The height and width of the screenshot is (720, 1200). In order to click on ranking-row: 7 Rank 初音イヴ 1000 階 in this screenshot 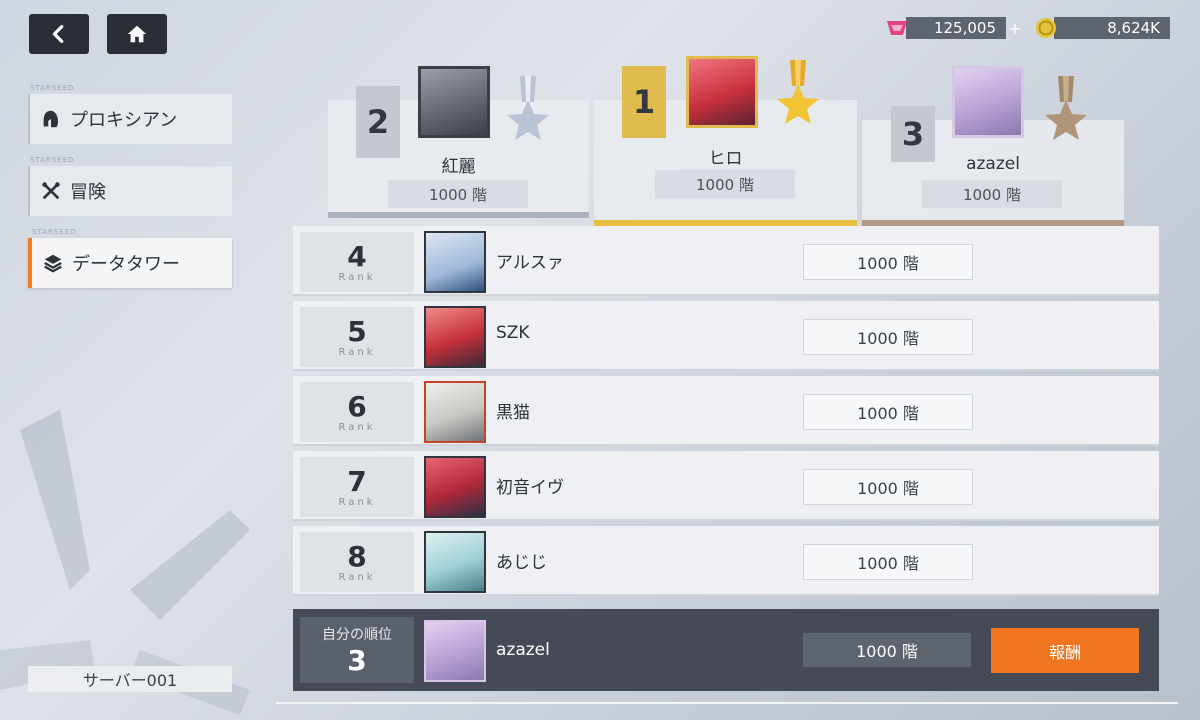, I will do `click(726, 486)`.